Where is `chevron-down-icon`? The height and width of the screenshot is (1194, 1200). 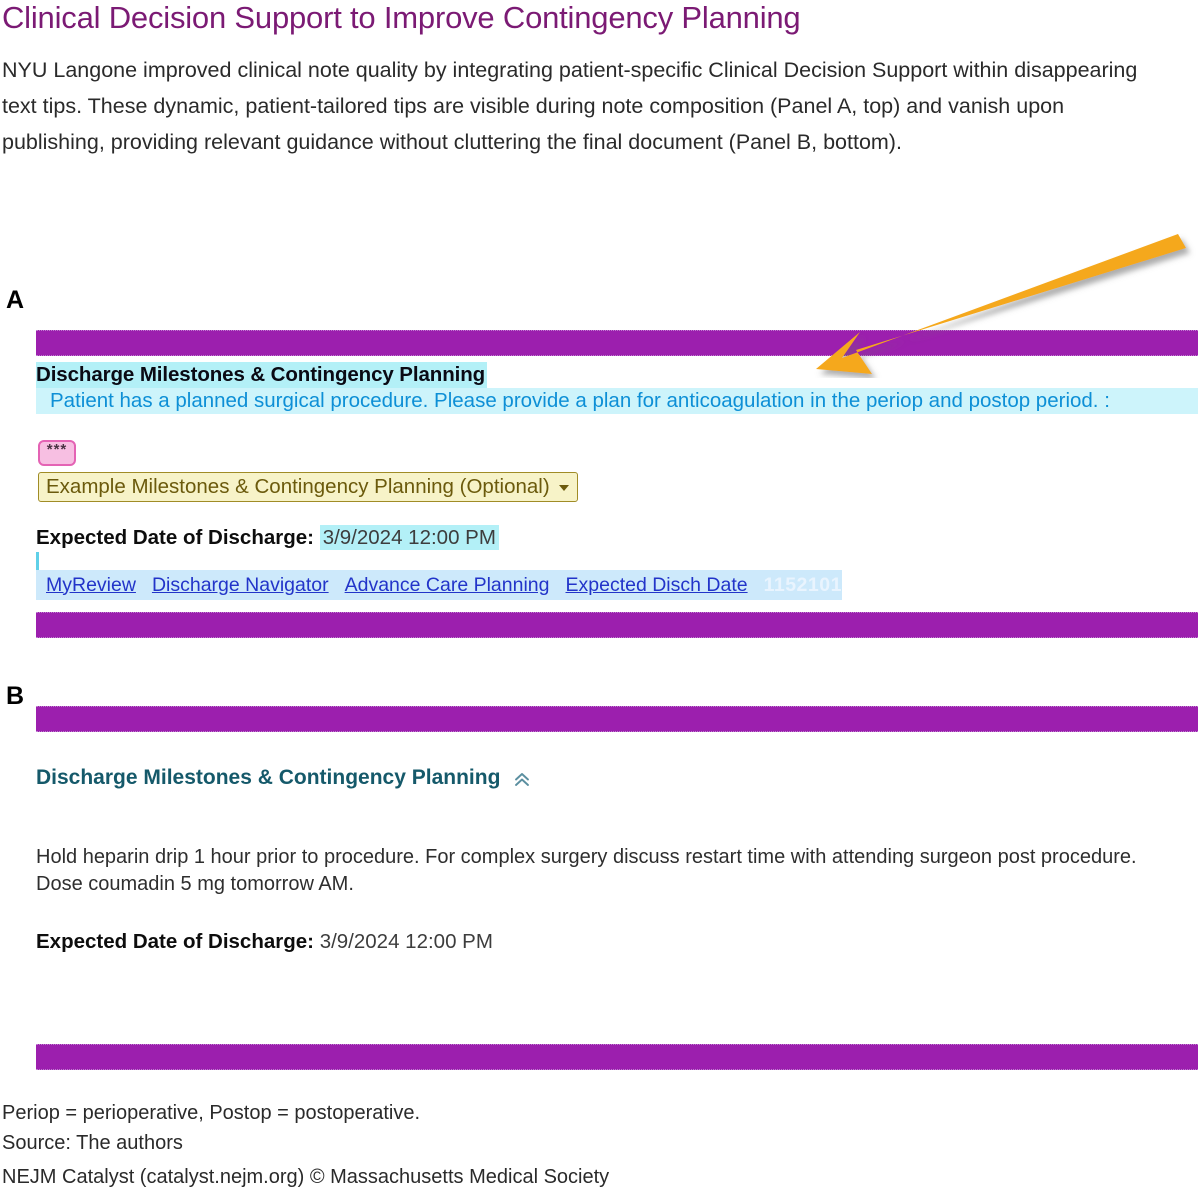
chevron-down-icon is located at coordinates (563, 488).